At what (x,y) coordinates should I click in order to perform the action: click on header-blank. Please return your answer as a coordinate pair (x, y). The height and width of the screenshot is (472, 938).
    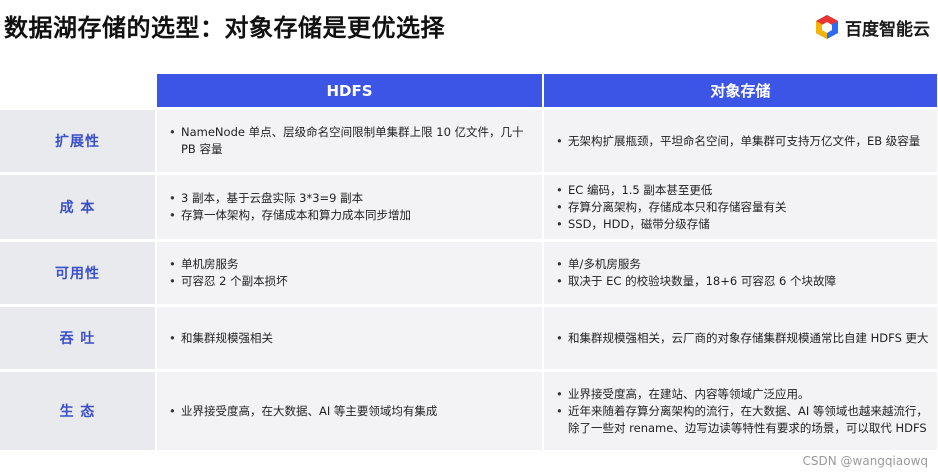
    Looking at the image, I should click on (77, 90).